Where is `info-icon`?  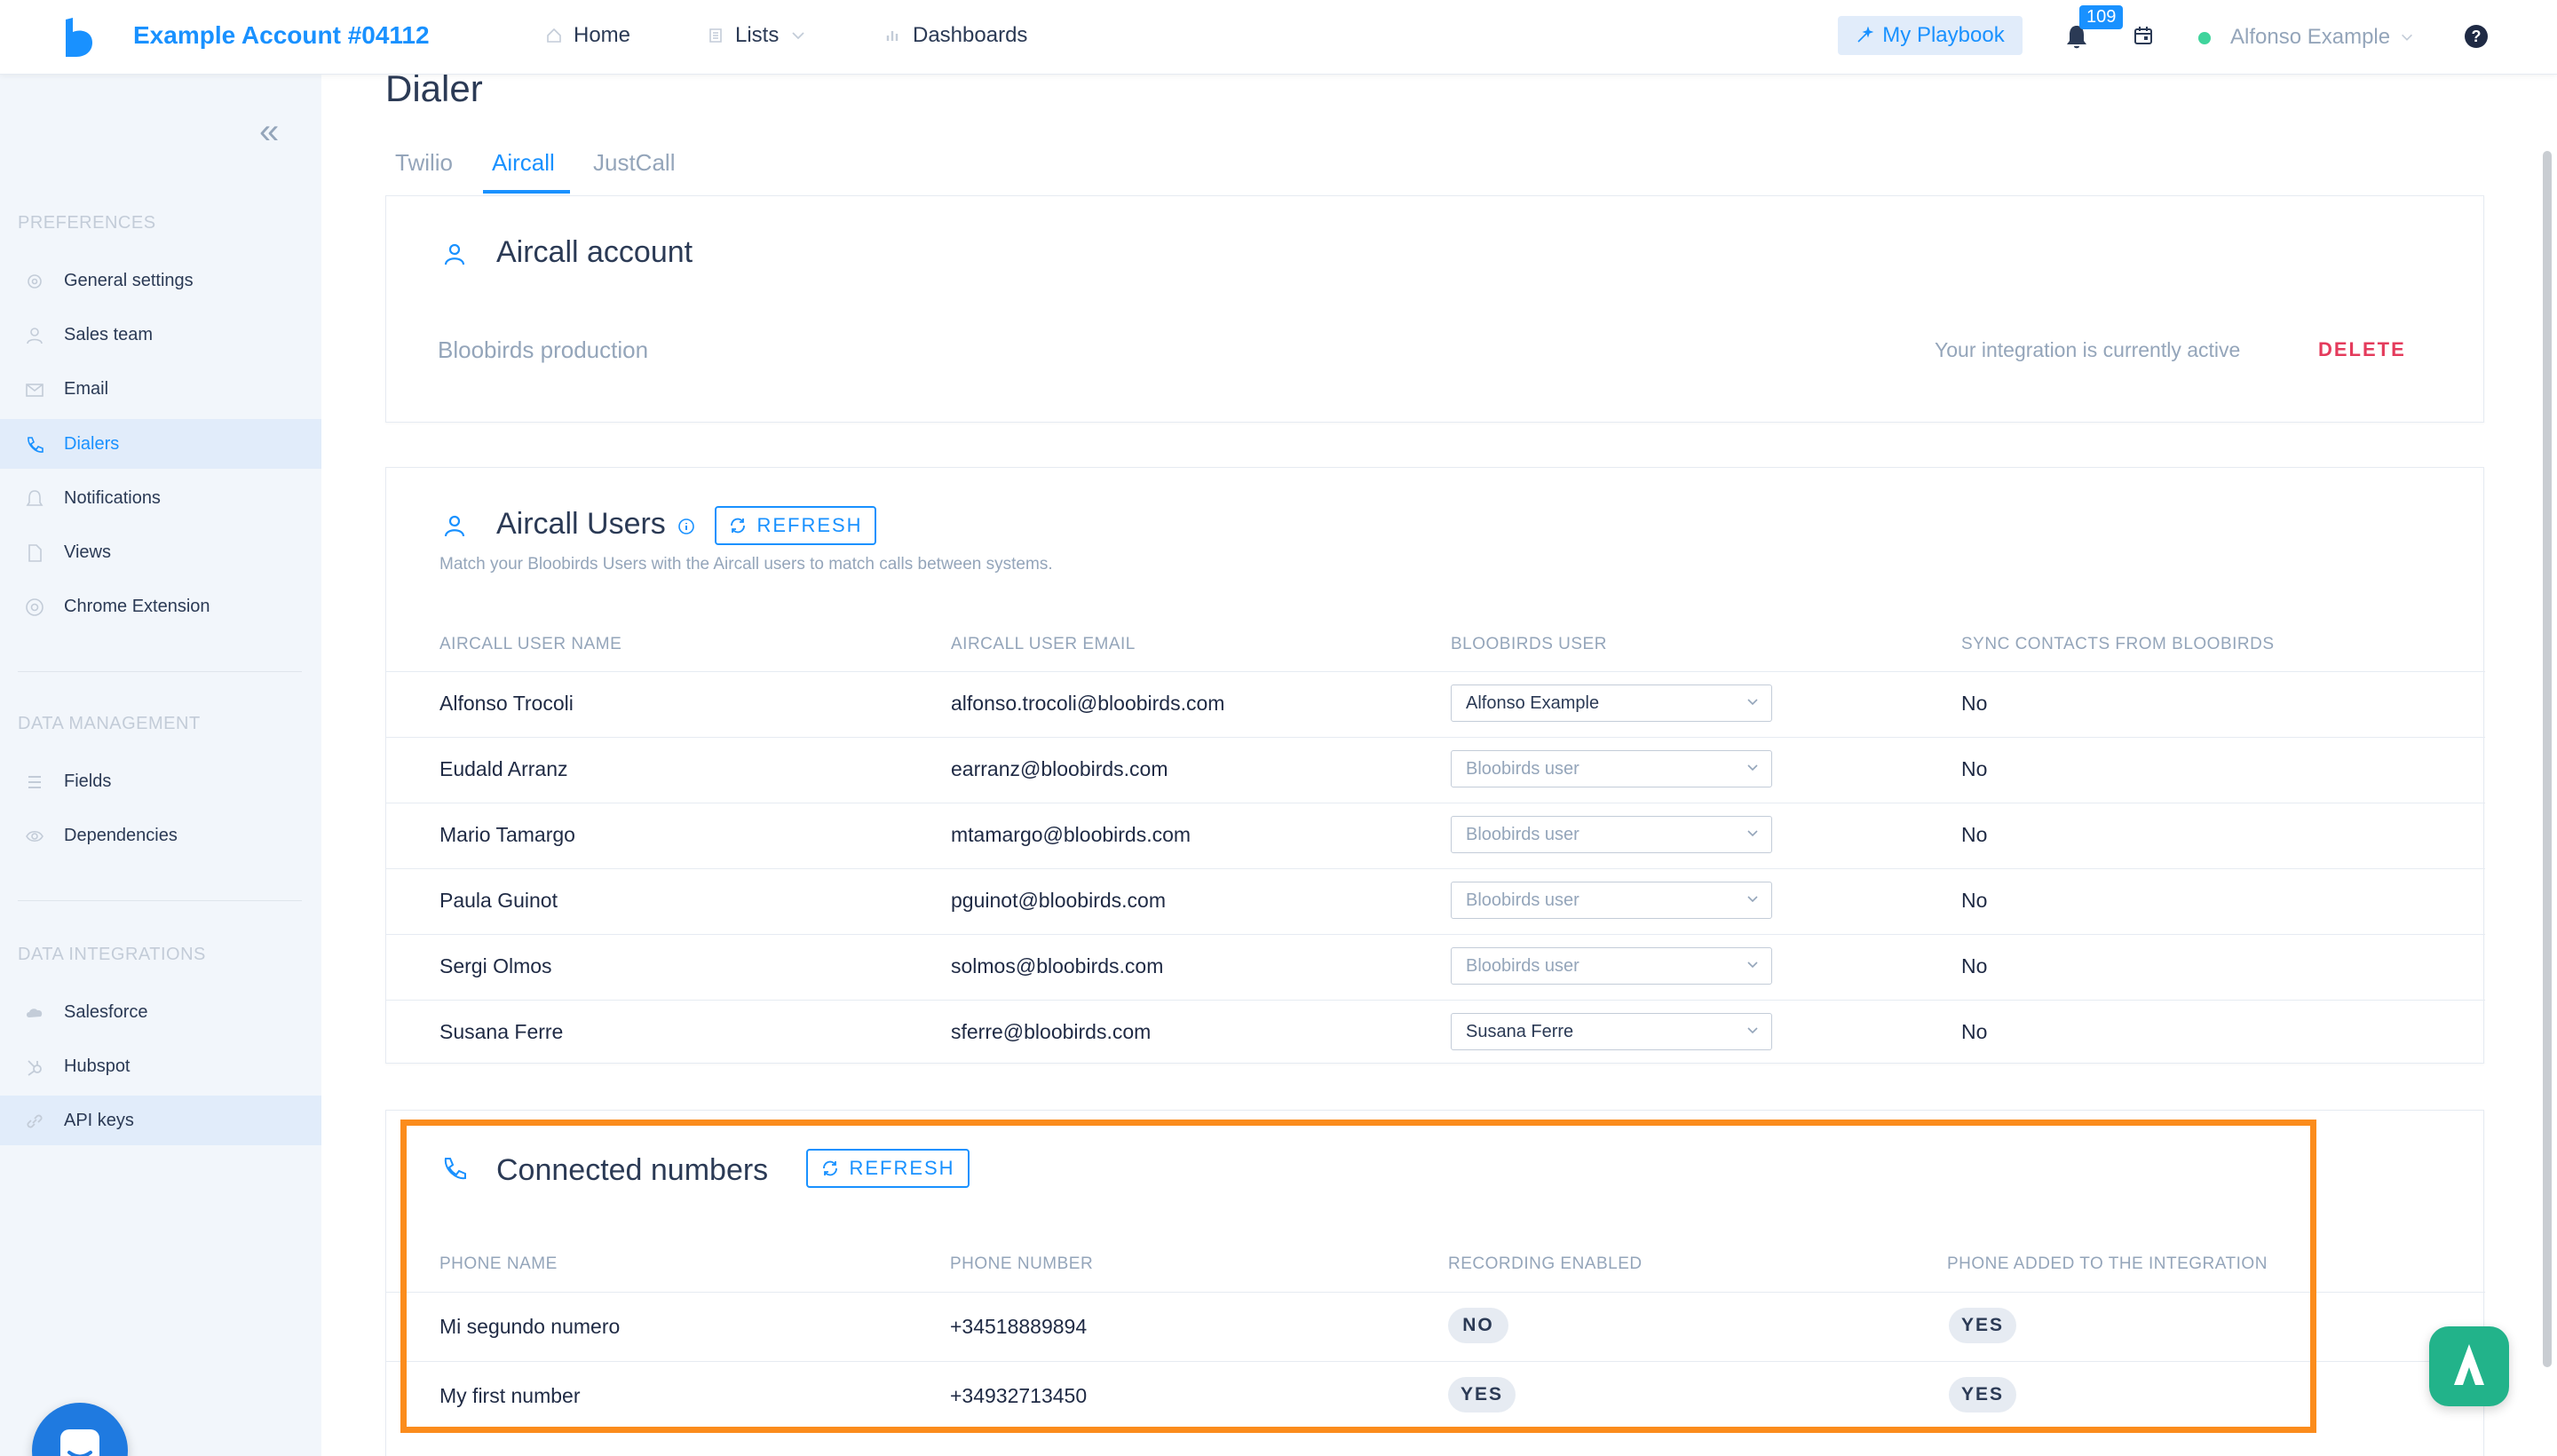 info-icon is located at coordinates (686, 526).